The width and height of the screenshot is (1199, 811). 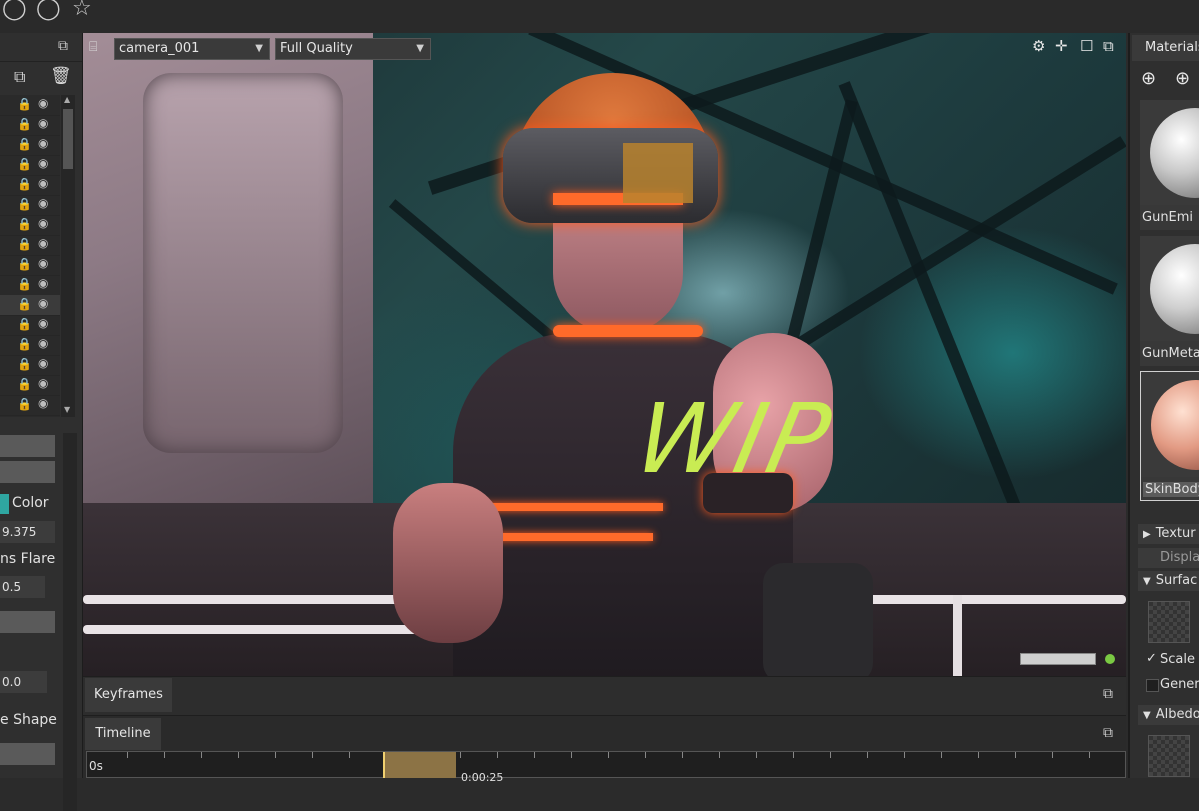 What do you see at coordinates (123, 734) in the screenshot?
I see `tab-timeline: Timeline` at bounding box center [123, 734].